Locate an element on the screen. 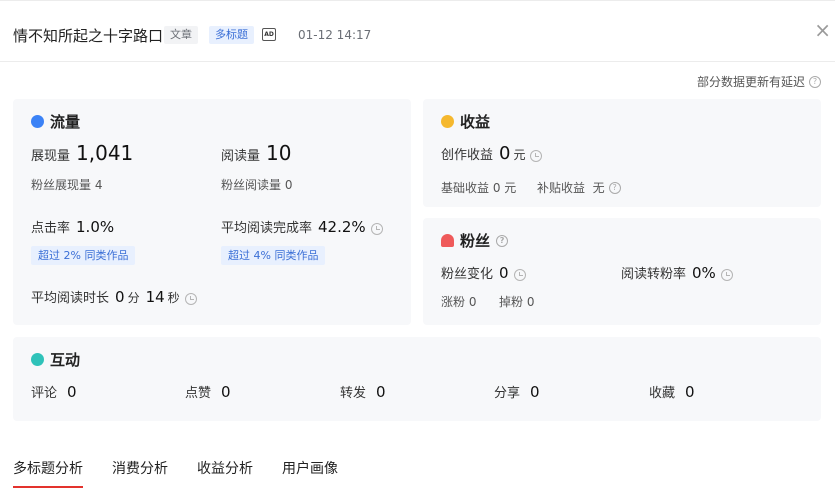 The image size is (835, 500). favorites-metric: 收藏 0 is located at coordinates (672, 391).